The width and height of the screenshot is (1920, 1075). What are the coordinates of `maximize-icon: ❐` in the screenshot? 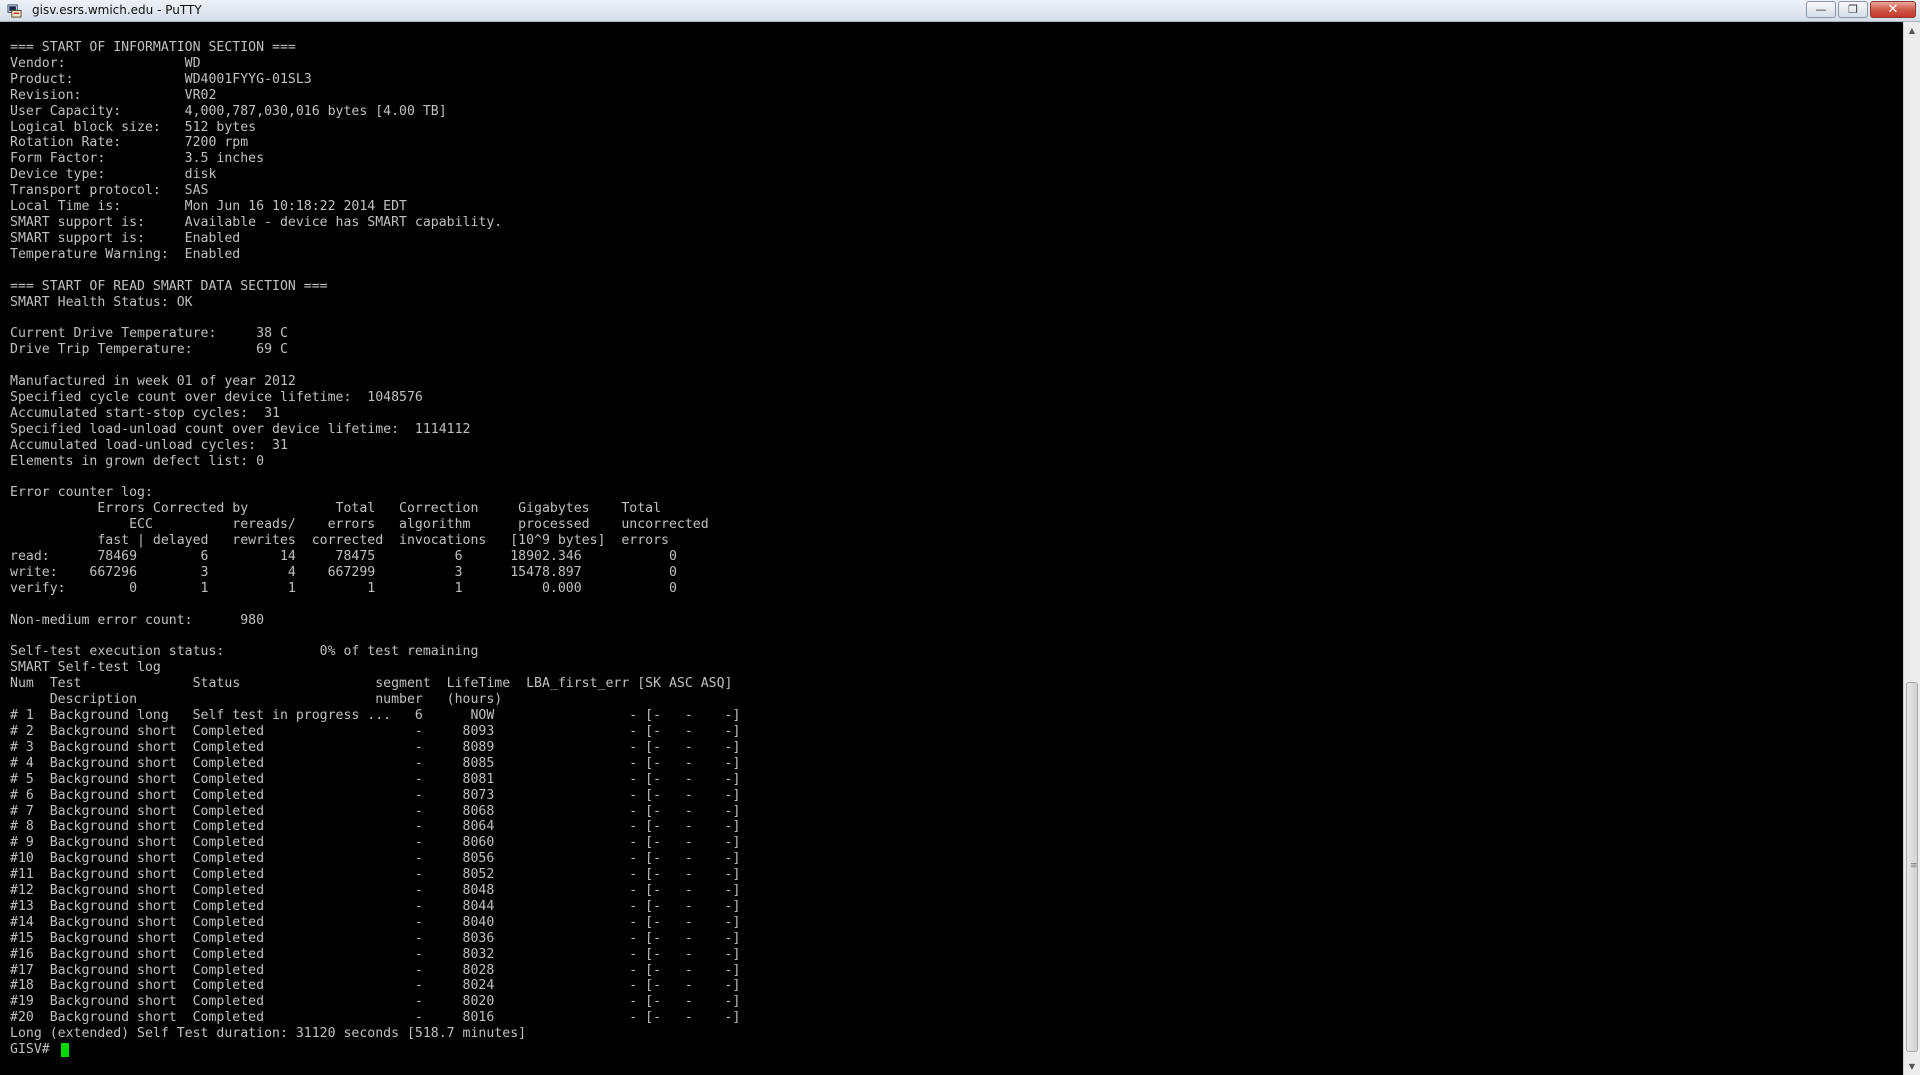 It's located at (1853, 9).